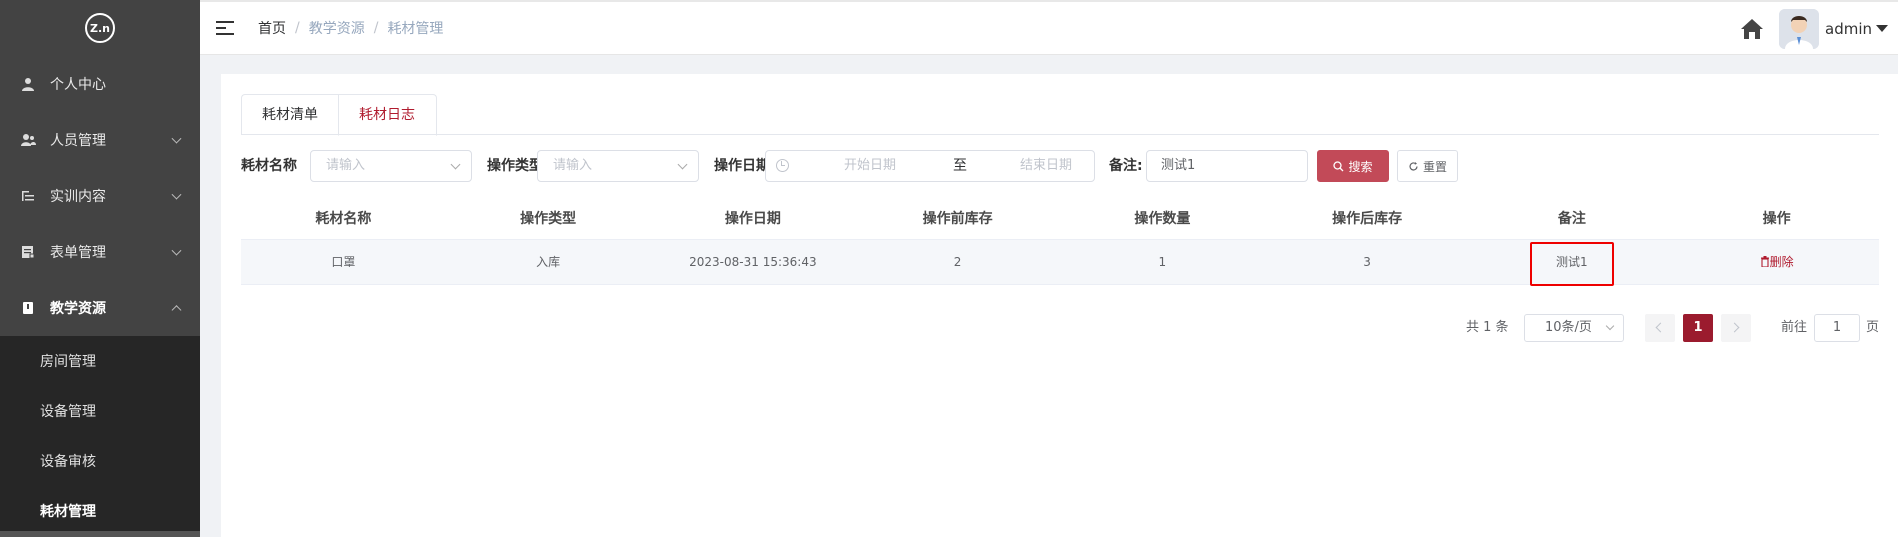 Image resolution: width=1898 pixels, height=537 pixels. What do you see at coordinates (870, 165) in the screenshot?
I see `start-date-placeholder: 开始日期` at bounding box center [870, 165].